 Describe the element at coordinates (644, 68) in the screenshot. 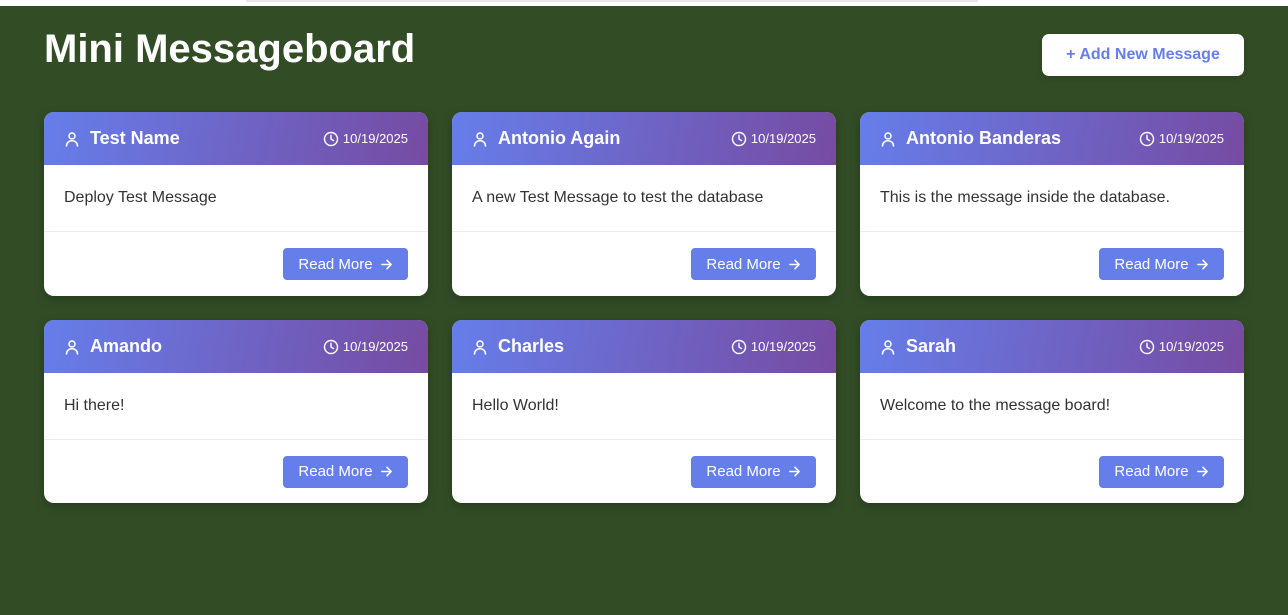

I see `page-header: Mini Messageboard + Add New Message` at that location.